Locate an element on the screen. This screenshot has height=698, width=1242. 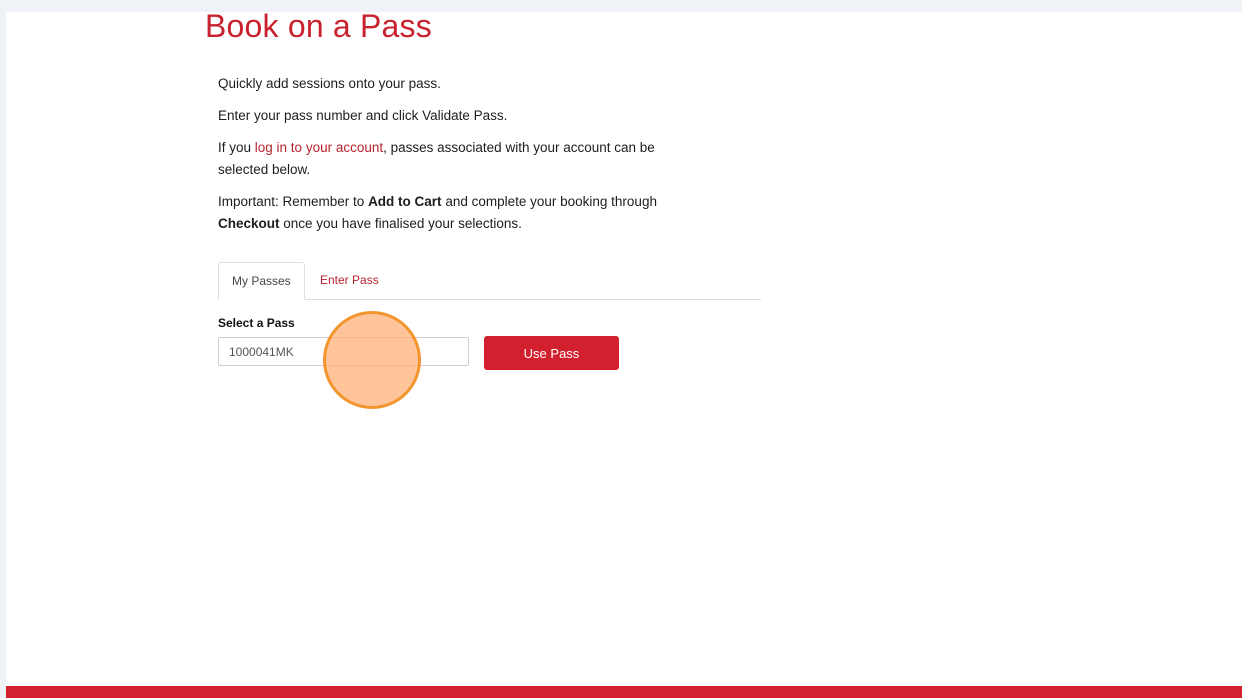
intro-line-4-suffix: once you have finalised your selections. is located at coordinates (400, 223).